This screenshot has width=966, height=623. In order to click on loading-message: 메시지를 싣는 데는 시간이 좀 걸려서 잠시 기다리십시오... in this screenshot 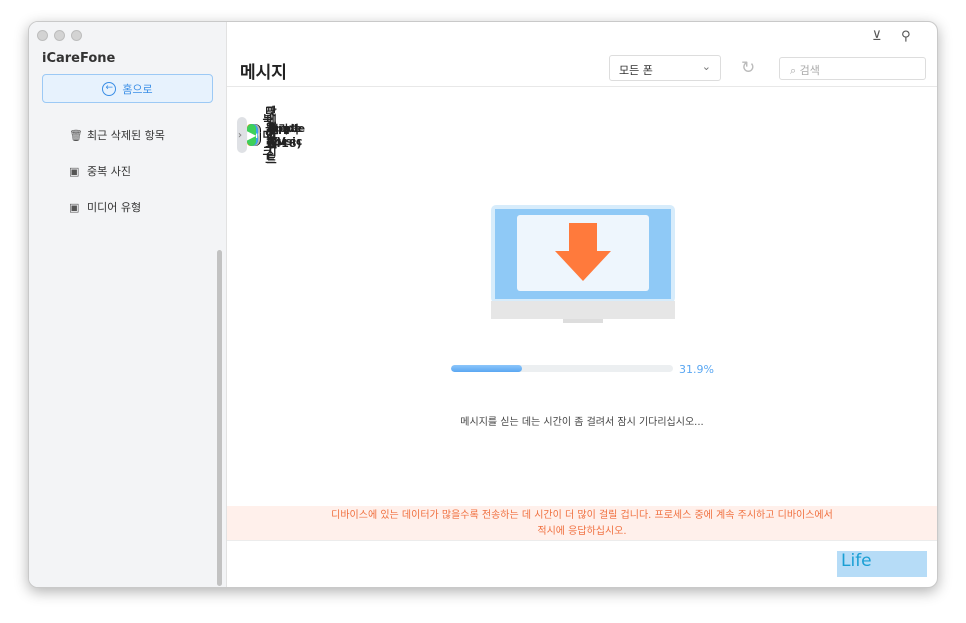, I will do `click(582, 422)`.